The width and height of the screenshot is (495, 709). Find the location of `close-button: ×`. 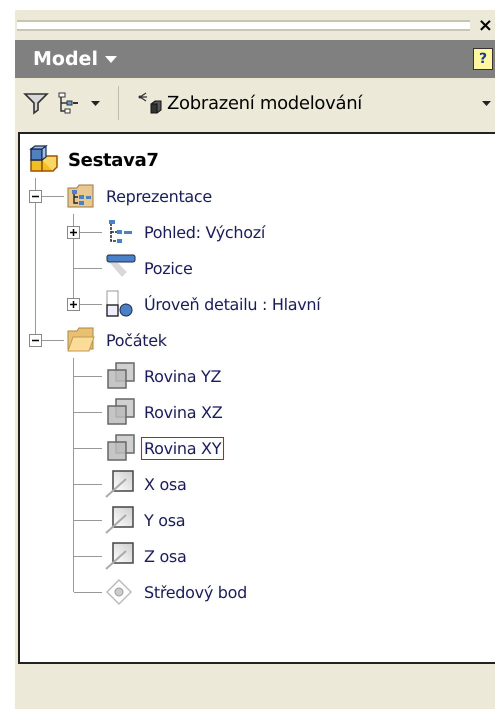

close-button: × is located at coordinates (486, 25).